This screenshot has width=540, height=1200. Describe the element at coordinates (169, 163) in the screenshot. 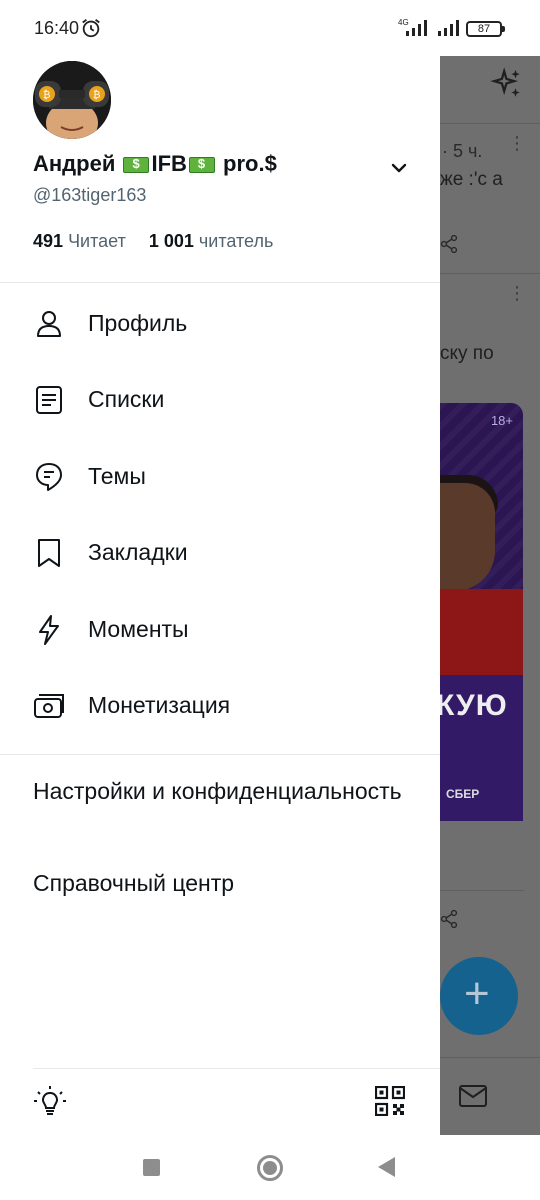

I see `name-part: IFB` at that location.